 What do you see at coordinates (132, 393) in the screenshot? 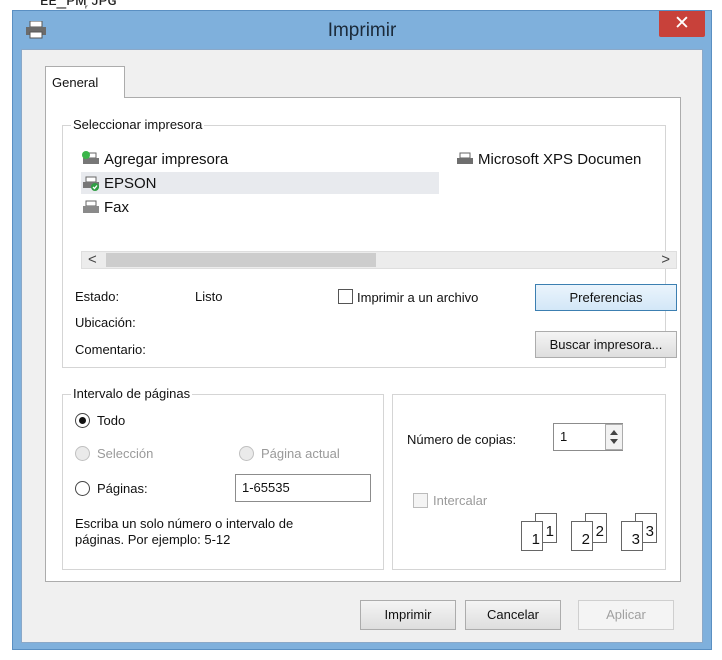
I see `page-range-title: Intervalo de páginas` at bounding box center [132, 393].